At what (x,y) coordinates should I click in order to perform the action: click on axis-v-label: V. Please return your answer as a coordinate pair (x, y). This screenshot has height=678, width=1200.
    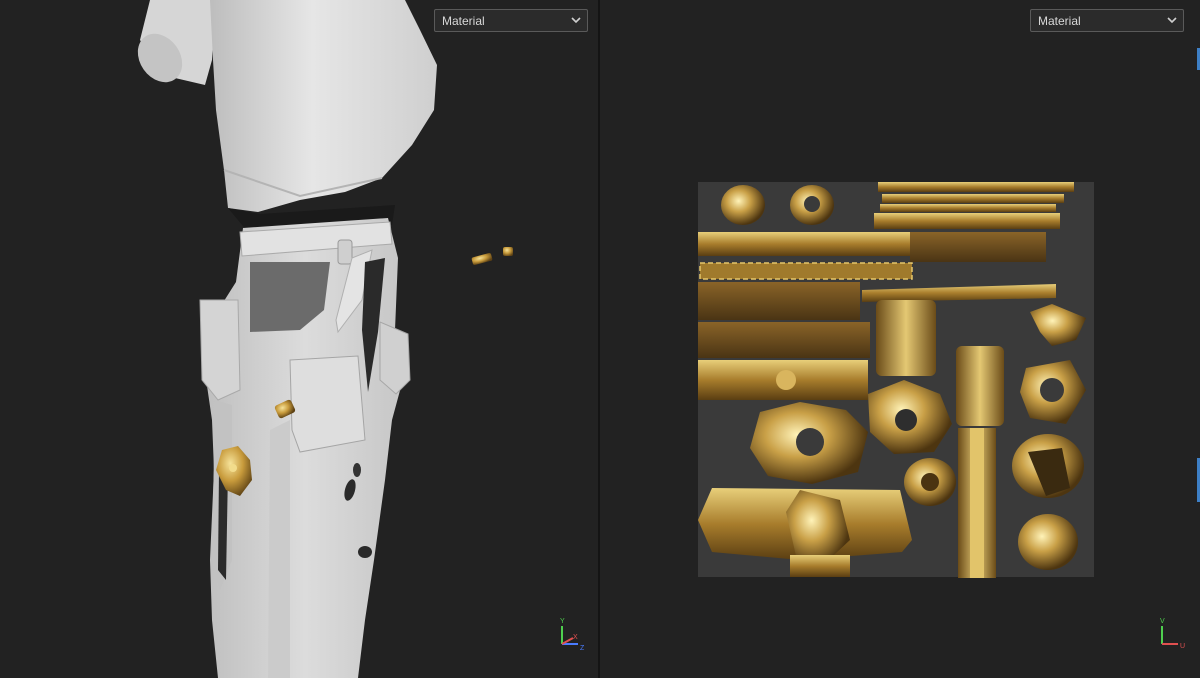
    Looking at the image, I should click on (1162, 621).